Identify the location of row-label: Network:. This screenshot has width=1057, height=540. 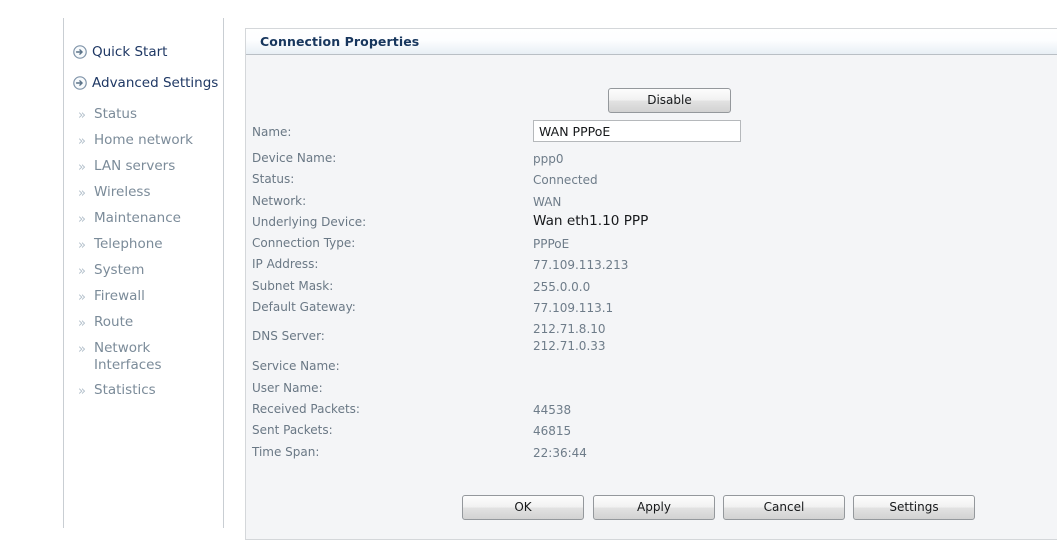
(279, 200).